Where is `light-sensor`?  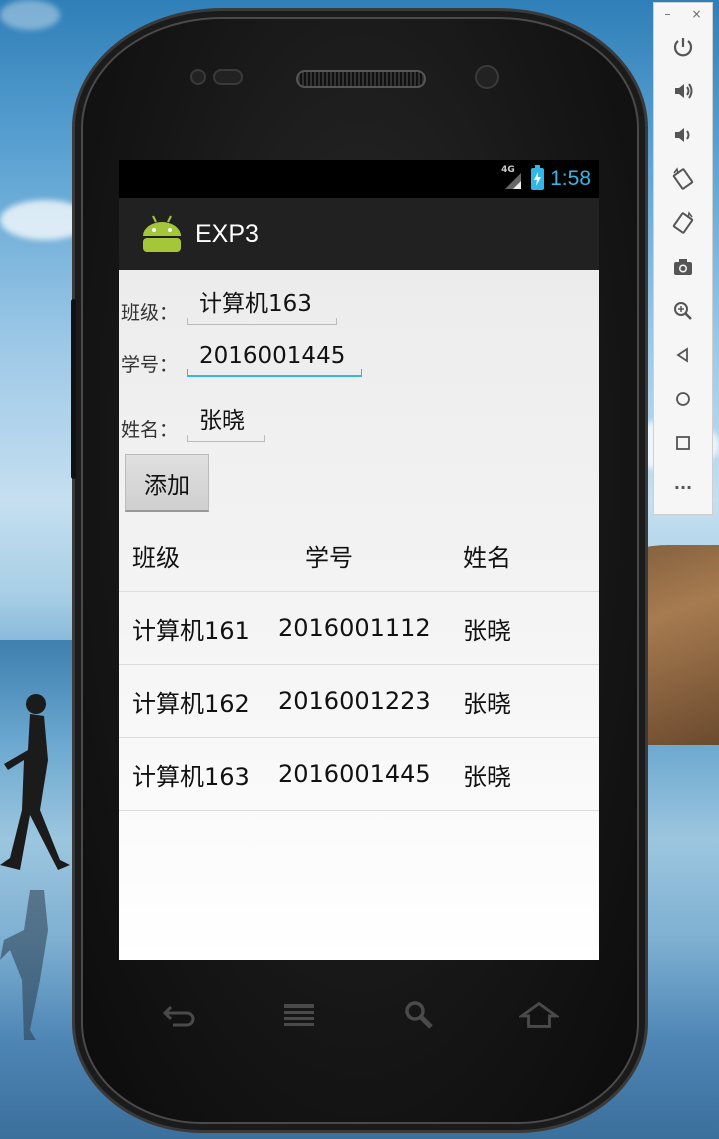 light-sensor is located at coordinates (228, 77).